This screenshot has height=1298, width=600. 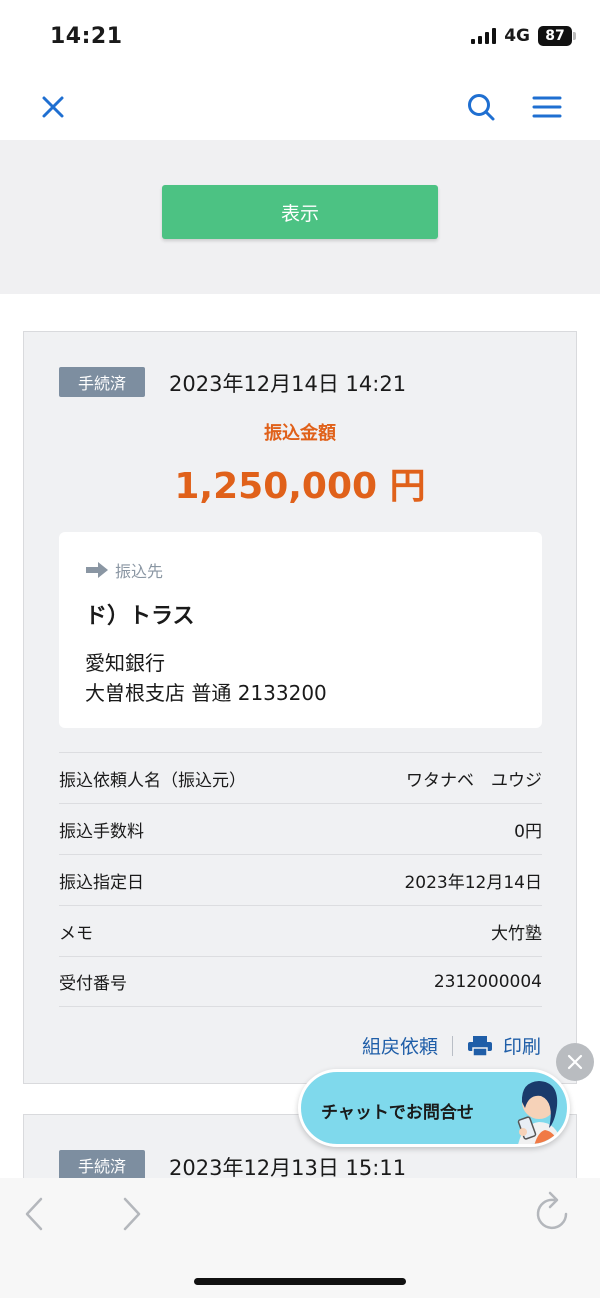 What do you see at coordinates (300, 486) in the screenshot?
I see `amount-value: 1,250,000 円` at bounding box center [300, 486].